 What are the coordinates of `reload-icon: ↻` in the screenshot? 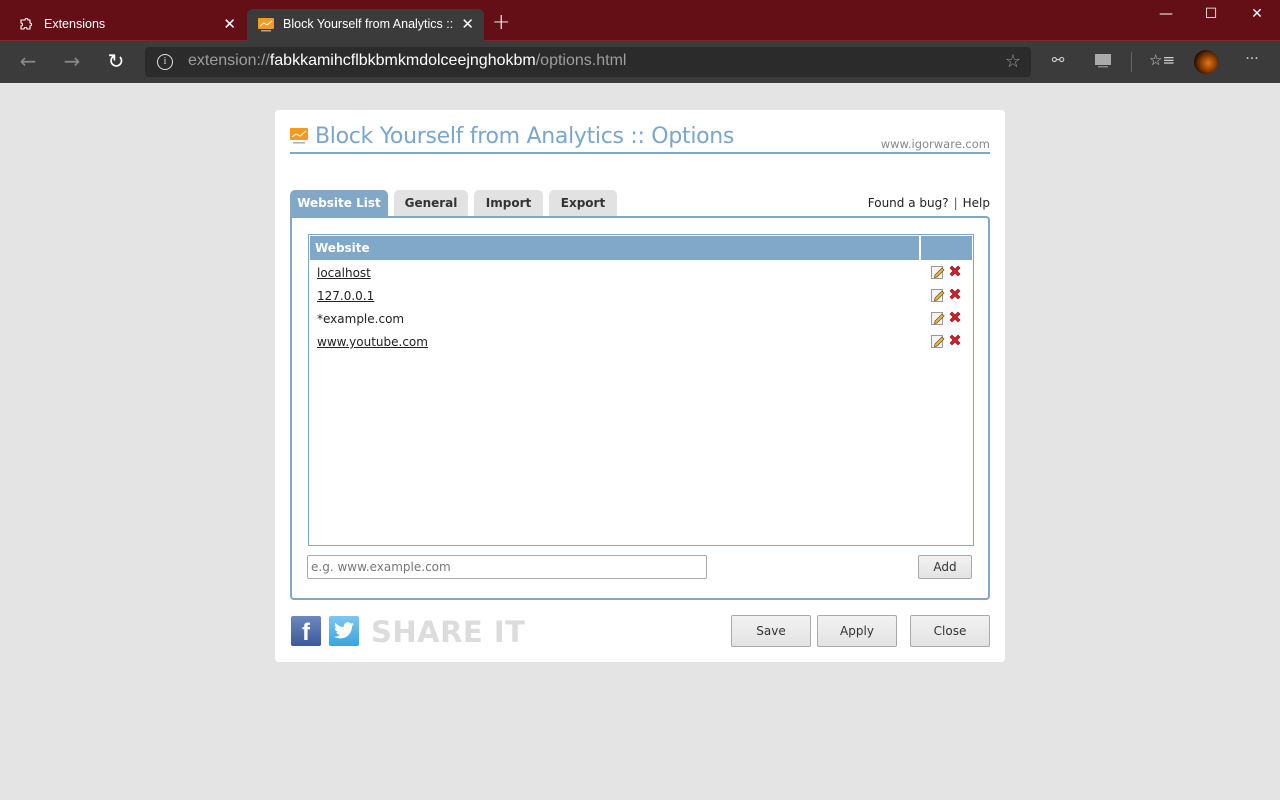 It's located at (116, 62).